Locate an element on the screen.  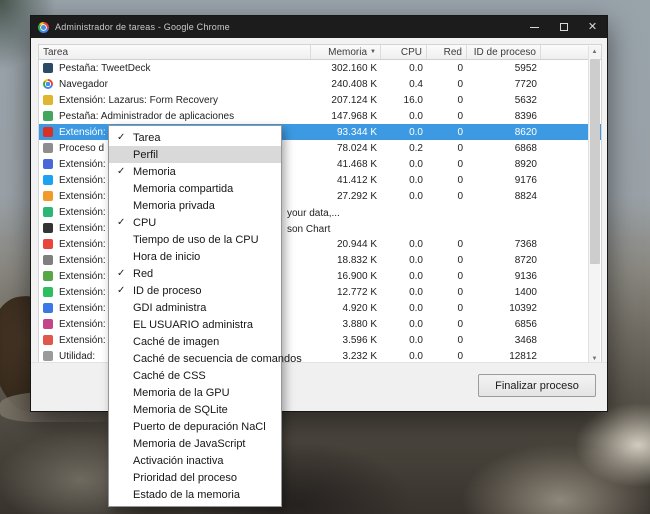
table-row: Navegador 240.408 K 0.4 0 7720 is located at coordinates (320, 84).